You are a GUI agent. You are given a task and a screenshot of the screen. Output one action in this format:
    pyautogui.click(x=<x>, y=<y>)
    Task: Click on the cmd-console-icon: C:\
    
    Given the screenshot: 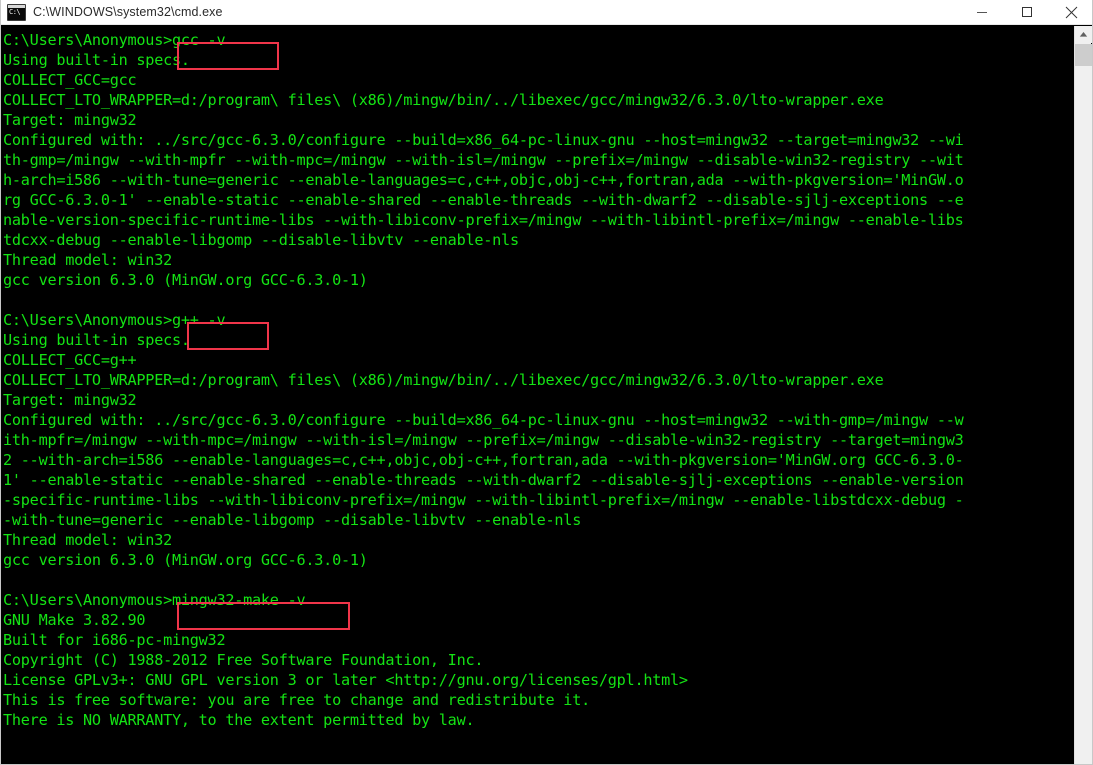 What is the action you would take?
    pyautogui.click(x=16, y=12)
    